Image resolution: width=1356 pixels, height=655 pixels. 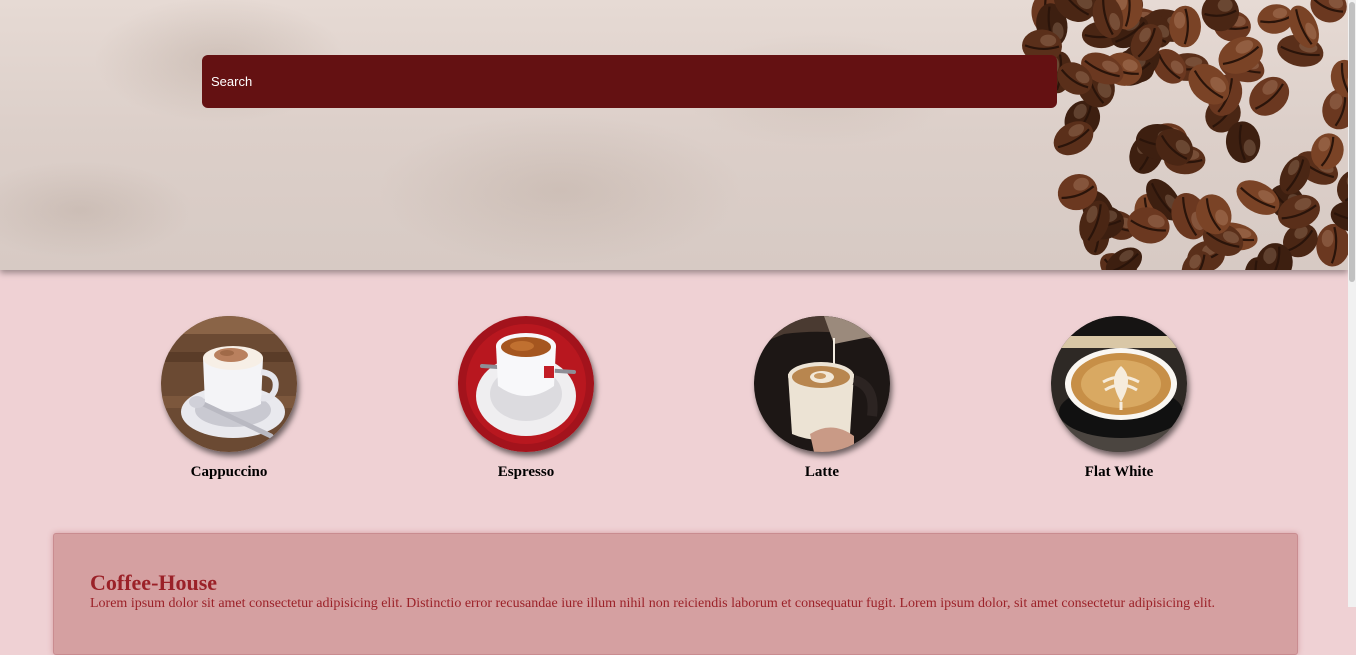 I want to click on search-bar: Search, so click(x=629, y=81).